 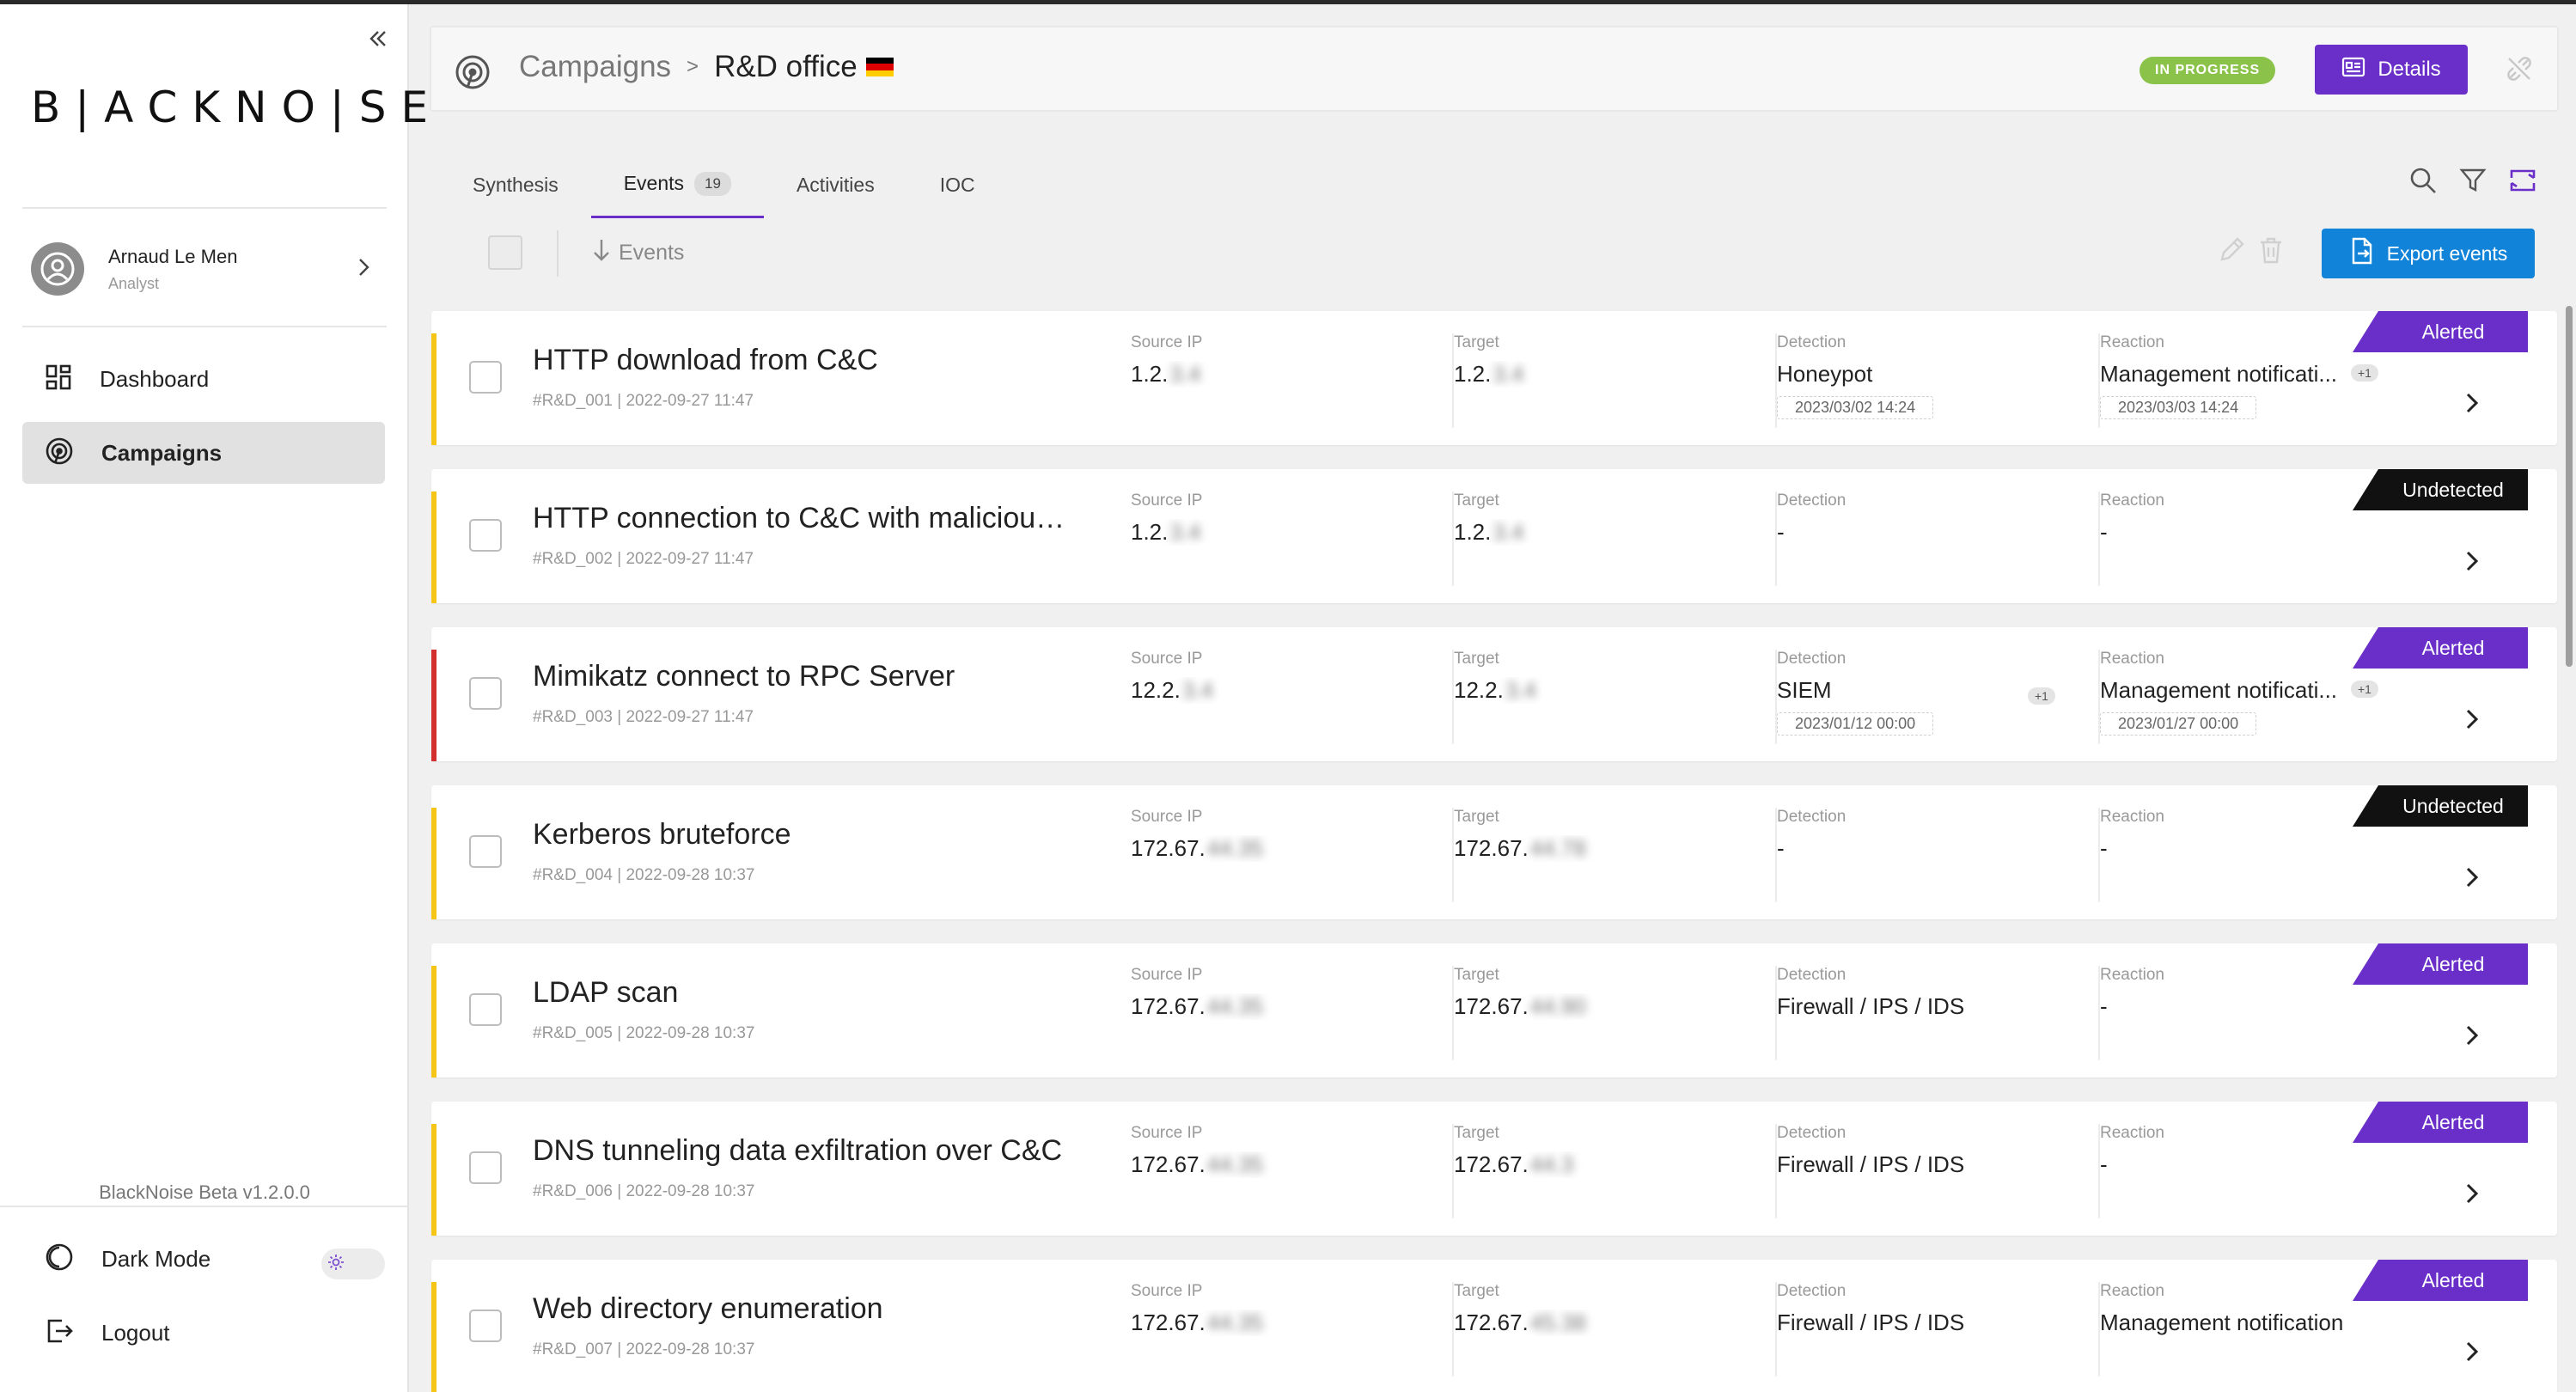 I want to click on sidebar-item-campaigns: Campaigns, so click(x=203, y=453).